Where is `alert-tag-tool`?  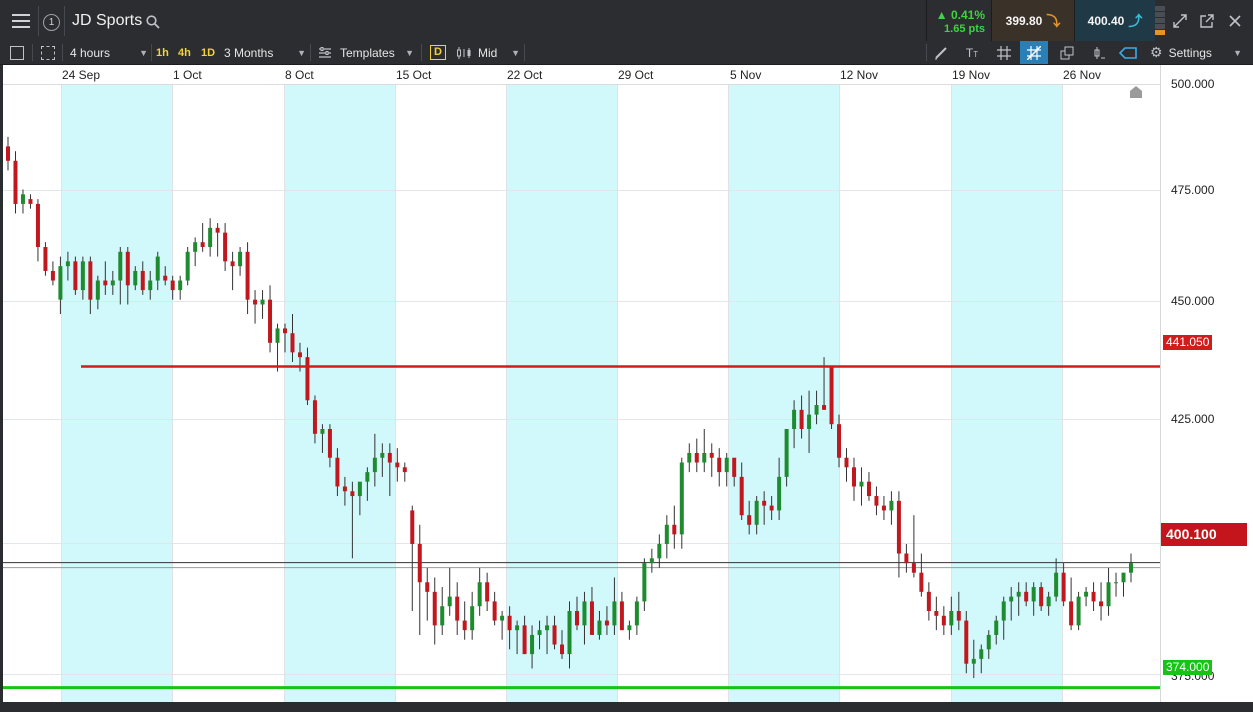
alert-tag-tool is located at coordinates (1128, 52).